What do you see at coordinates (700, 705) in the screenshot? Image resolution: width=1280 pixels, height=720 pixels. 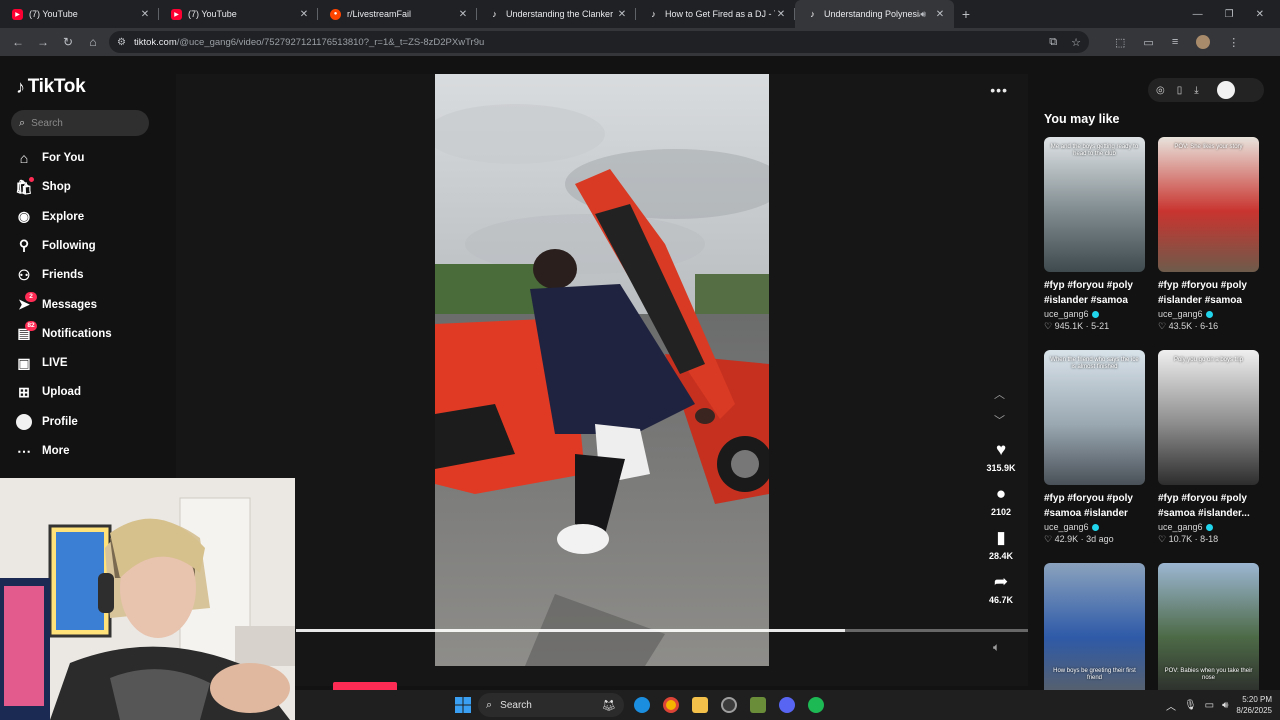 I see `file-explorer-icon` at bounding box center [700, 705].